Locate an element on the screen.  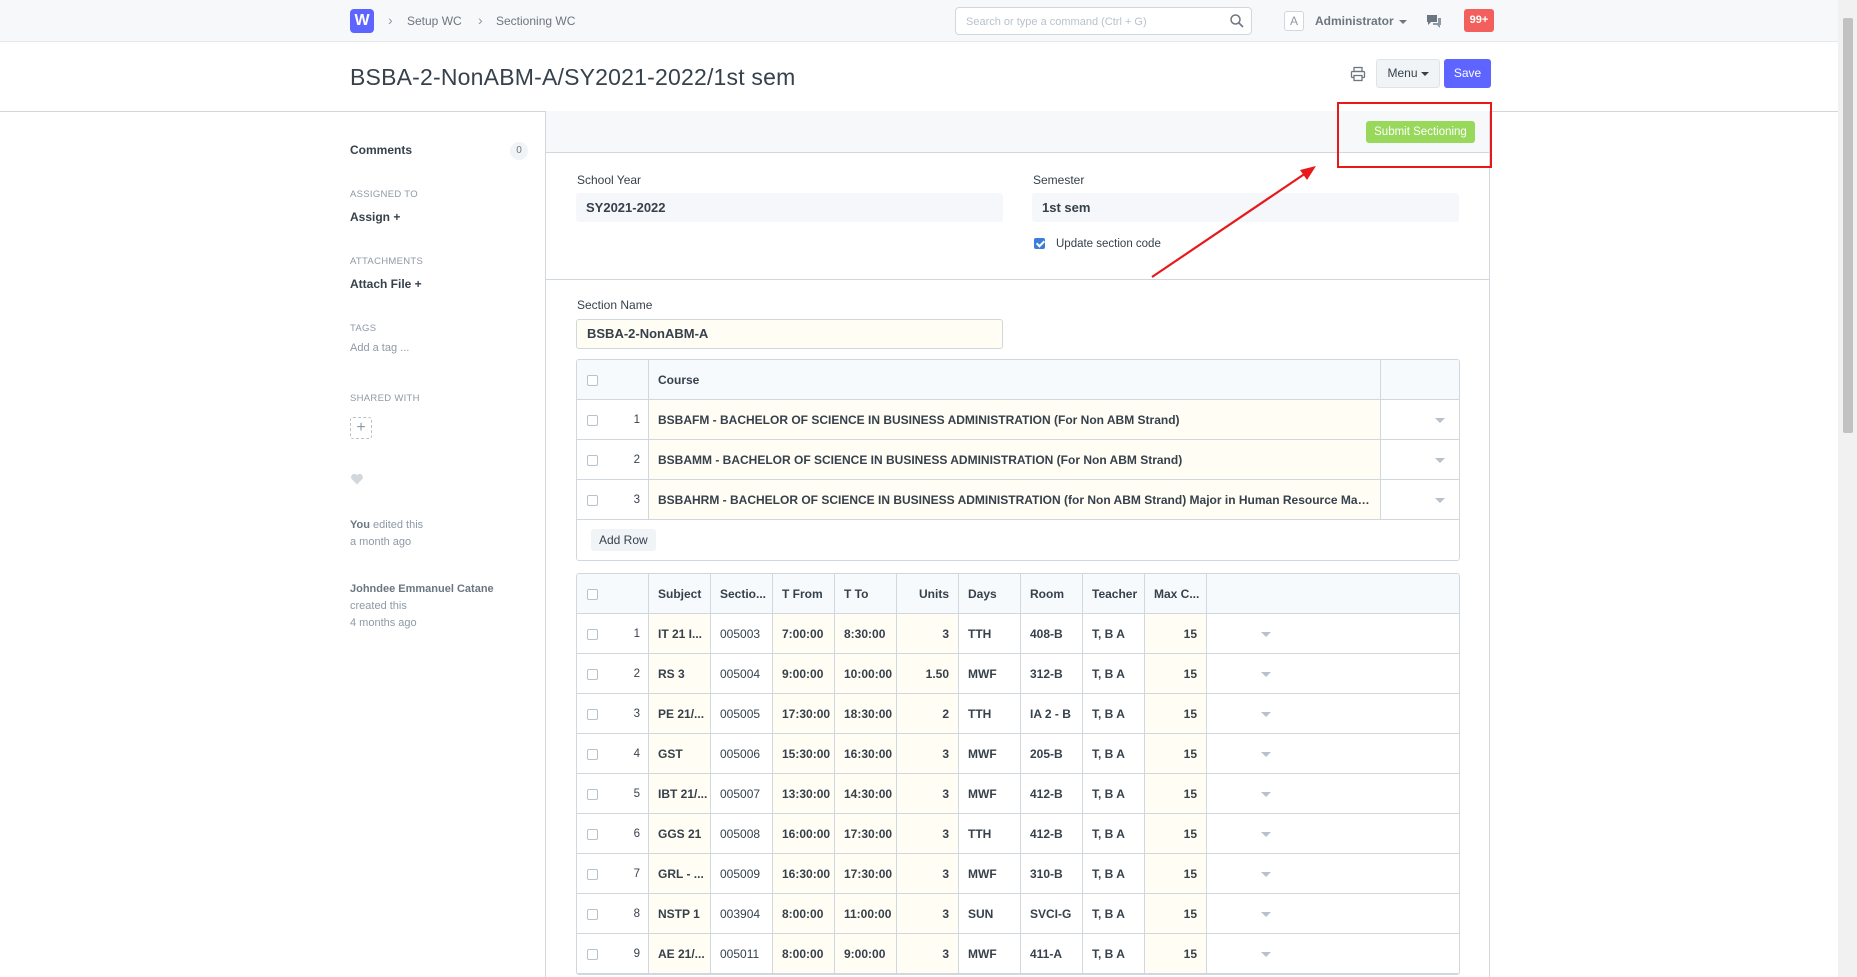
share-add-button: + is located at coordinates (361, 428).